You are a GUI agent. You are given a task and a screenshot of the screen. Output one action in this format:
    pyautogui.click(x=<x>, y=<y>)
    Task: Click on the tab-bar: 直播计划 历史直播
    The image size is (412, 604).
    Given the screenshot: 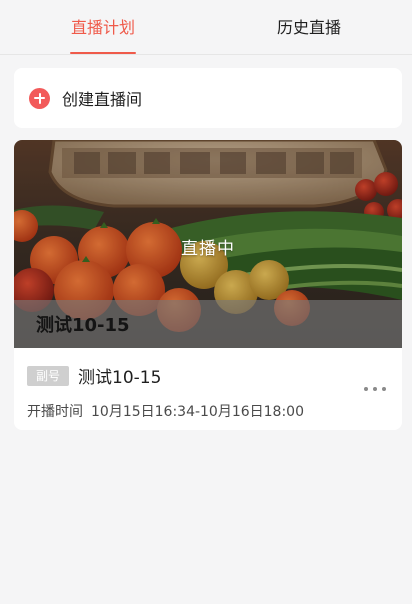 What is the action you would take?
    pyautogui.click(x=206, y=27)
    